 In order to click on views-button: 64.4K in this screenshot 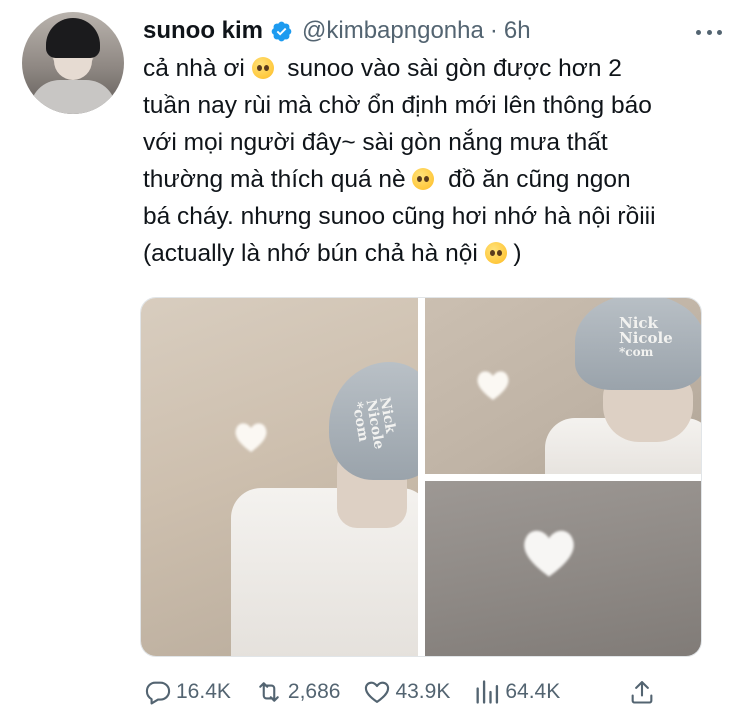, I will do `click(516, 692)`.